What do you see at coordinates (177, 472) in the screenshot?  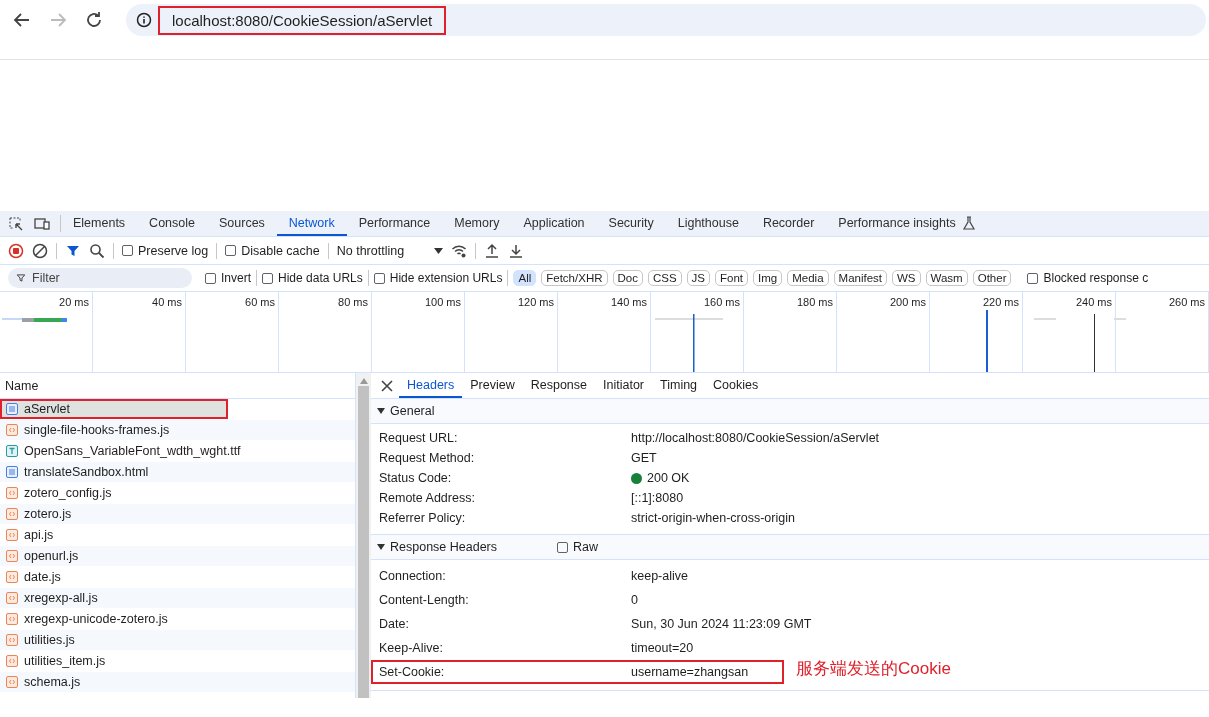 I see `request-row: translateSandbox.html` at bounding box center [177, 472].